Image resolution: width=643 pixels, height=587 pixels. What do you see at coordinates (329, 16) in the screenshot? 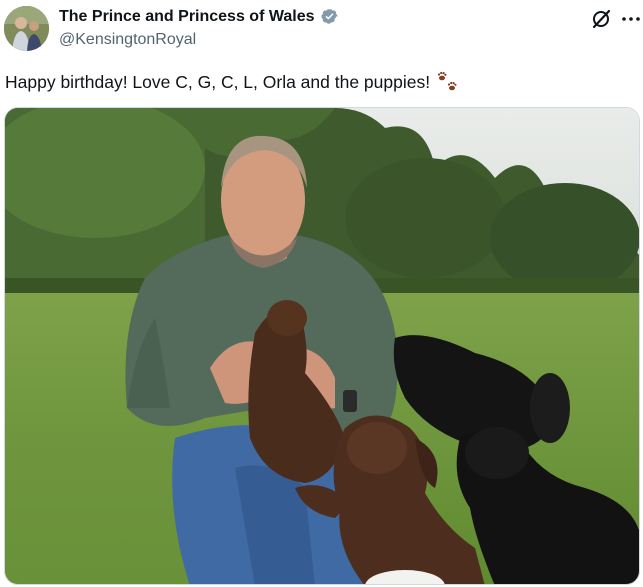
I see `verified-badge-icon` at bounding box center [329, 16].